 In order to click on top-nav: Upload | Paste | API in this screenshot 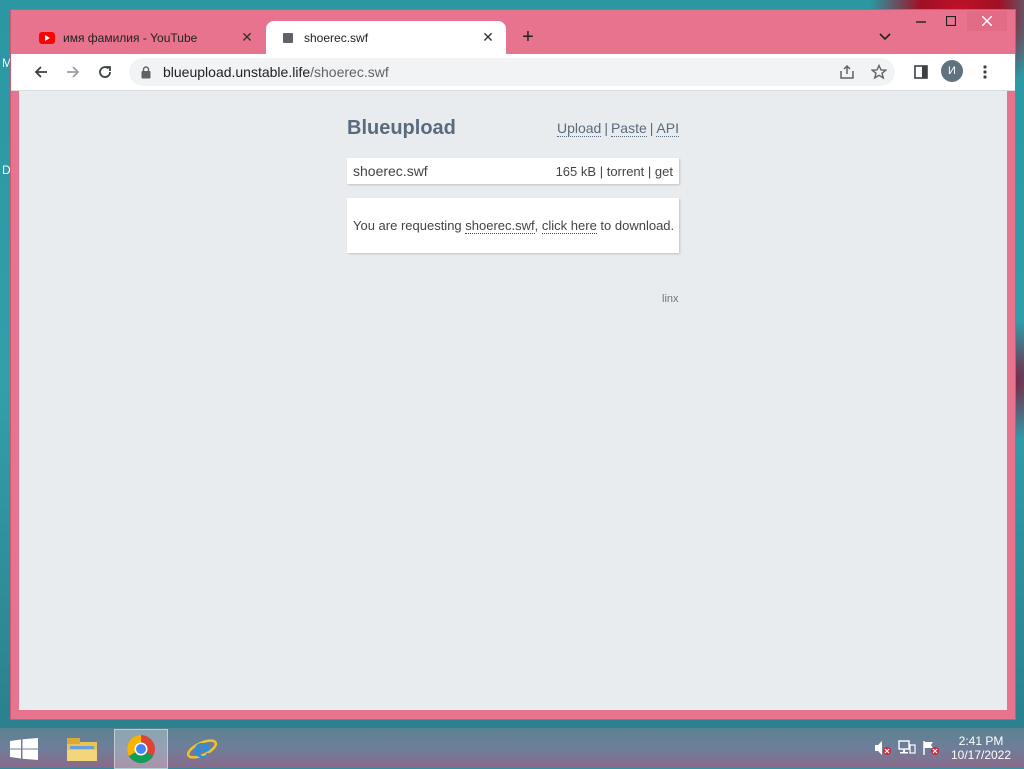, I will do `click(617, 128)`.